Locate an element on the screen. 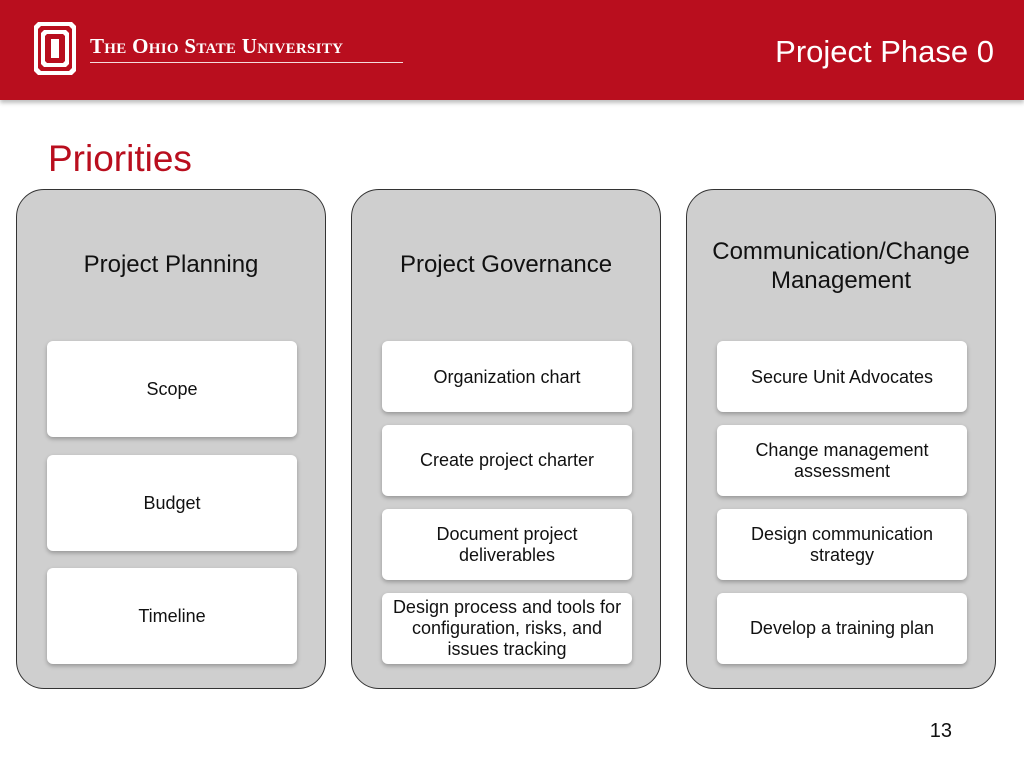  wordmark-divider is located at coordinates (246, 62).